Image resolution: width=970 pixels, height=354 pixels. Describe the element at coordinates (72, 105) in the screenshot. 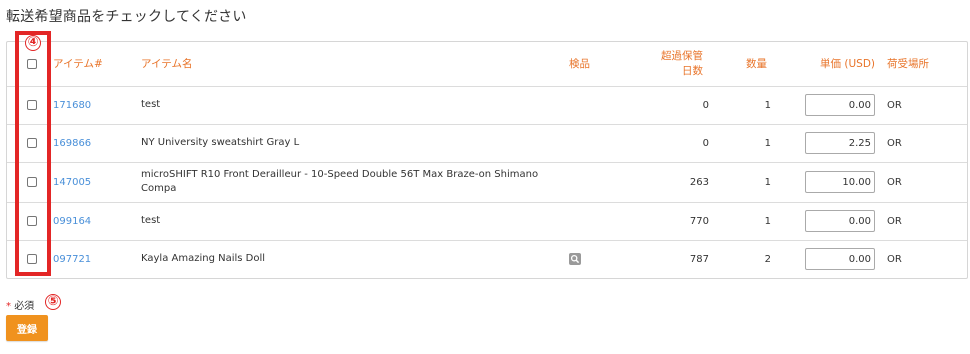

I see `item-number-link: 171680` at that location.